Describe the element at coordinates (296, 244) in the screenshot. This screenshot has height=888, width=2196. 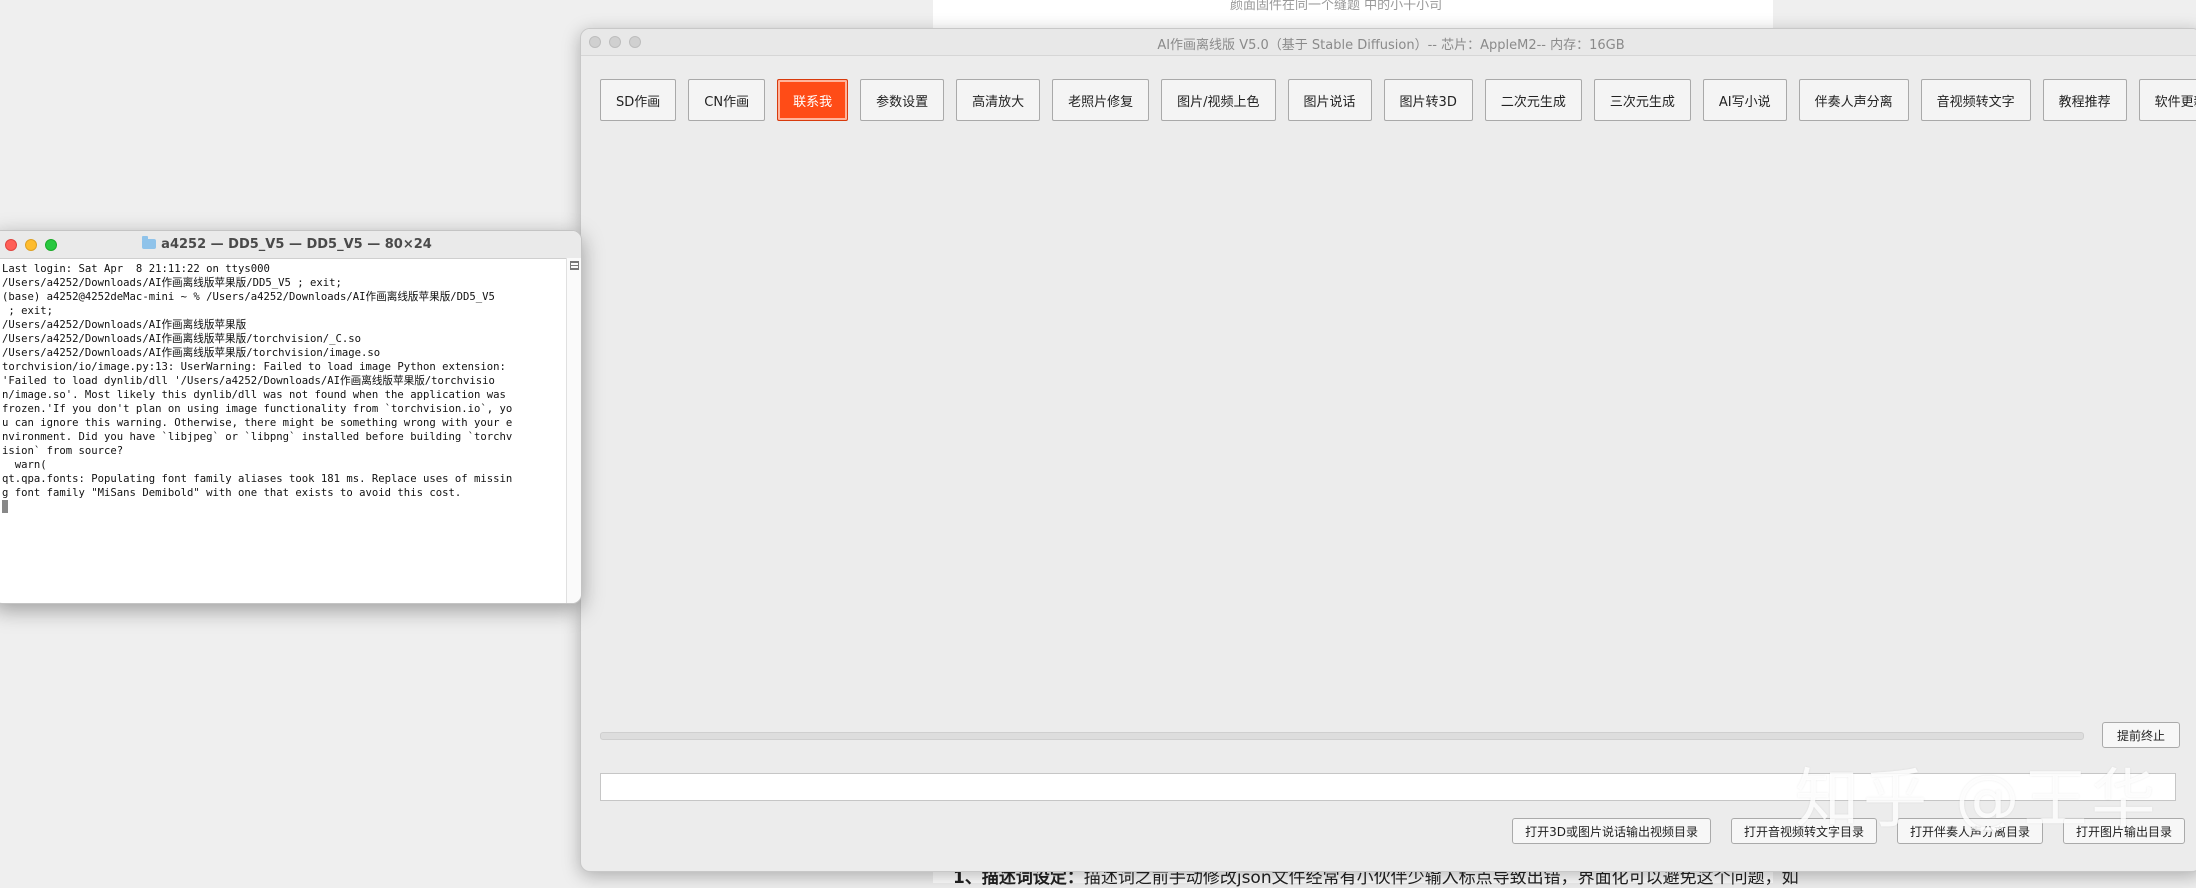
I see `terminal-title: a4252 — DD5_V5 — DD5_V5 — 80×24` at that location.